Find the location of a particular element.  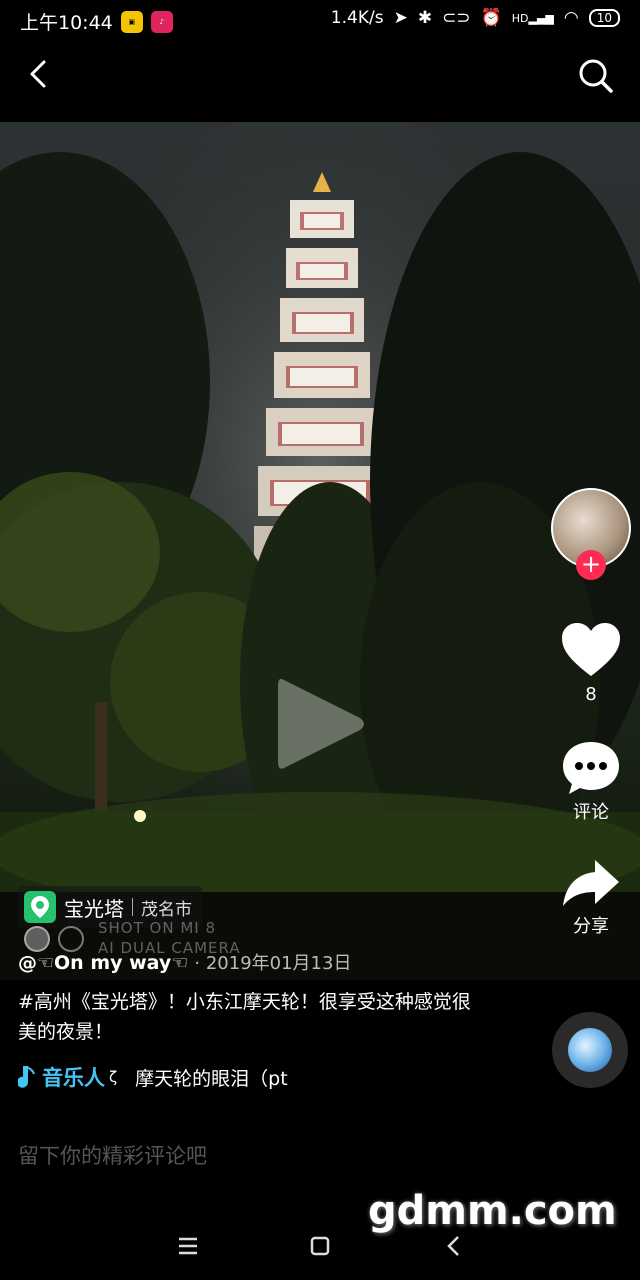

search-icon is located at coordinates (596, 76).